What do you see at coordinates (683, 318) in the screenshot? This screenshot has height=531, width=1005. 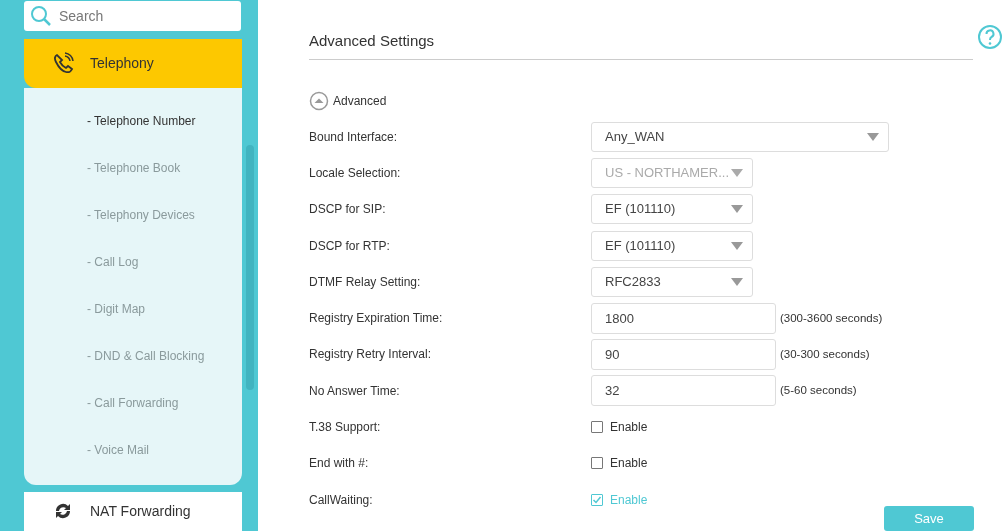 I see `input-field: 1800` at bounding box center [683, 318].